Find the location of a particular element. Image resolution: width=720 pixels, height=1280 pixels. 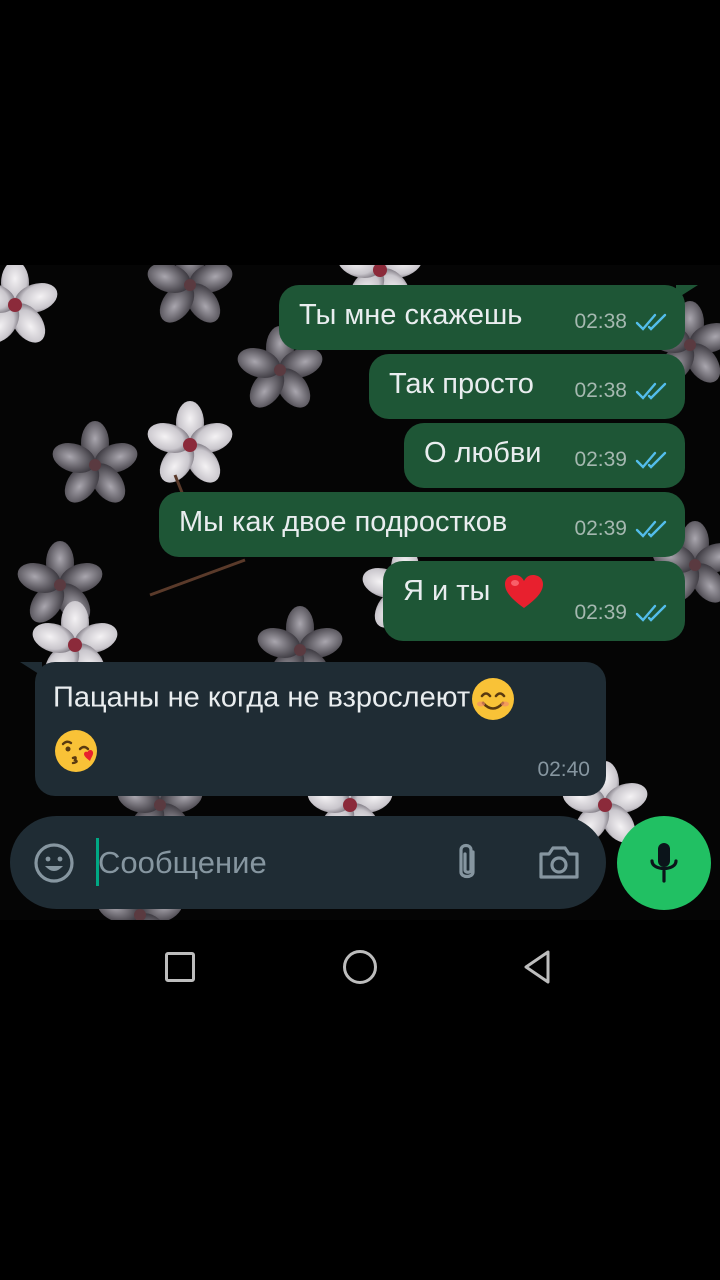

message-text: Мы как двое подростков is located at coordinates (343, 522).